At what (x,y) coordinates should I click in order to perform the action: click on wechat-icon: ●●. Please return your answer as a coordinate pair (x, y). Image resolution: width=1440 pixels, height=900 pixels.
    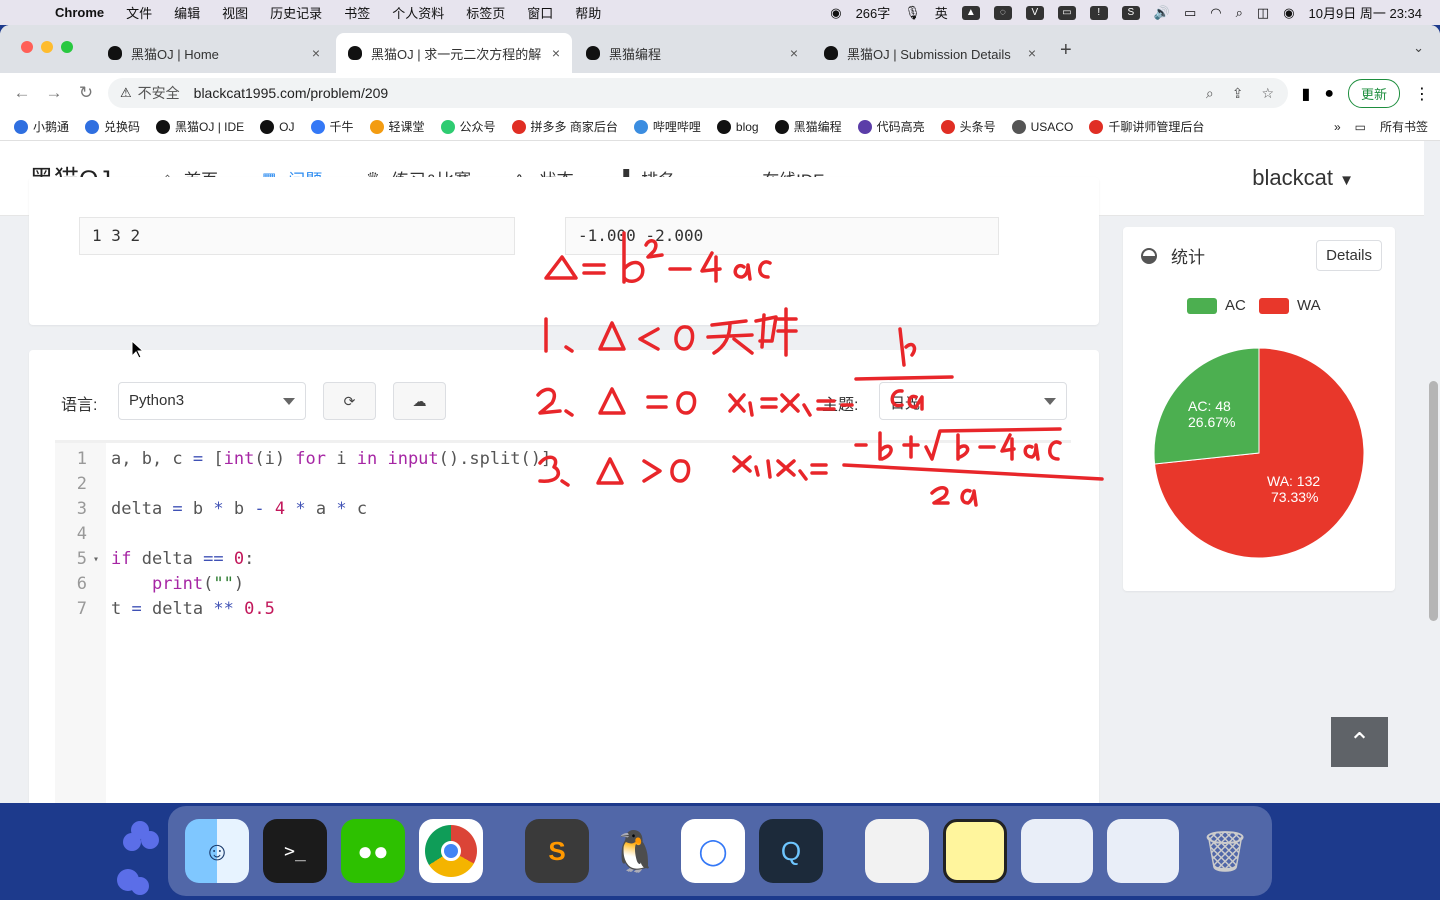
    Looking at the image, I should click on (373, 851).